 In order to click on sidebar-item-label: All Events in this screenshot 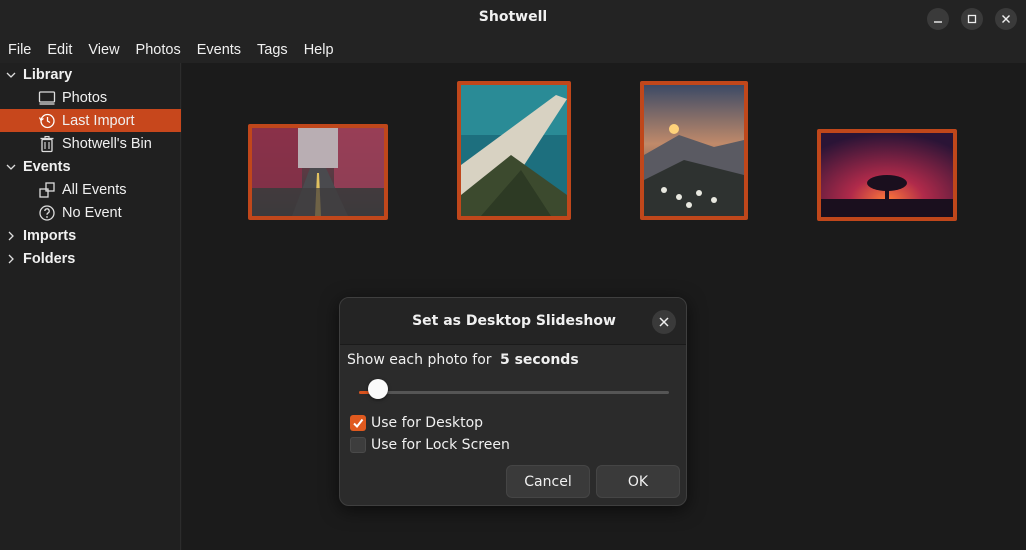, I will do `click(94, 189)`.